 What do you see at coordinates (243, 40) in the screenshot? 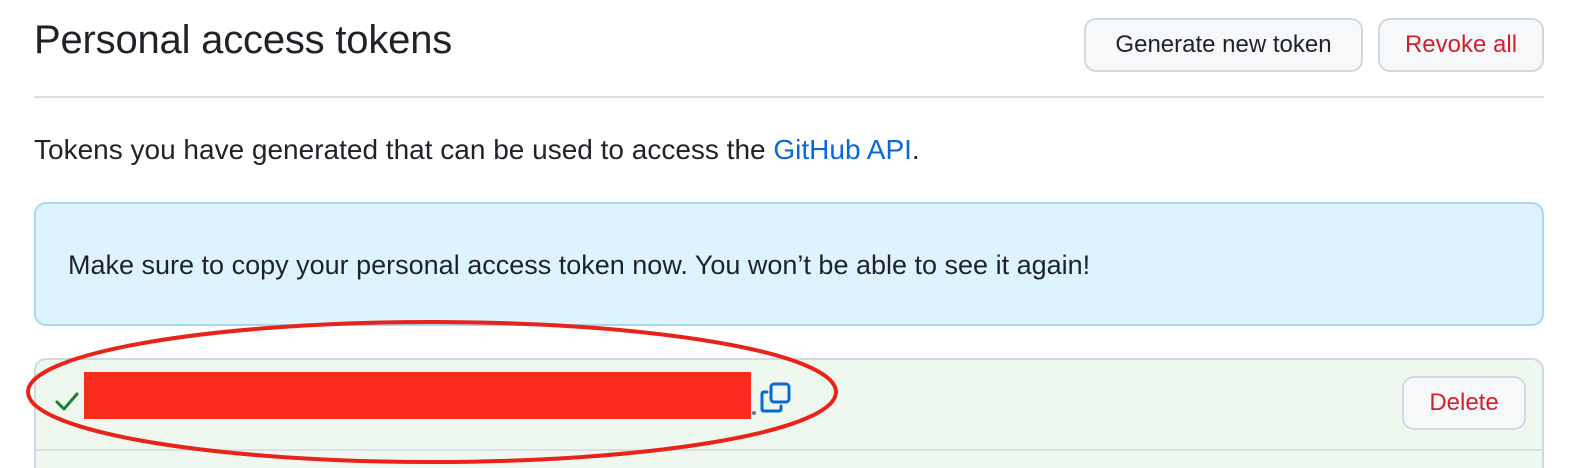
I see `page-title: Personal access tokens` at bounding box center [243, 40].